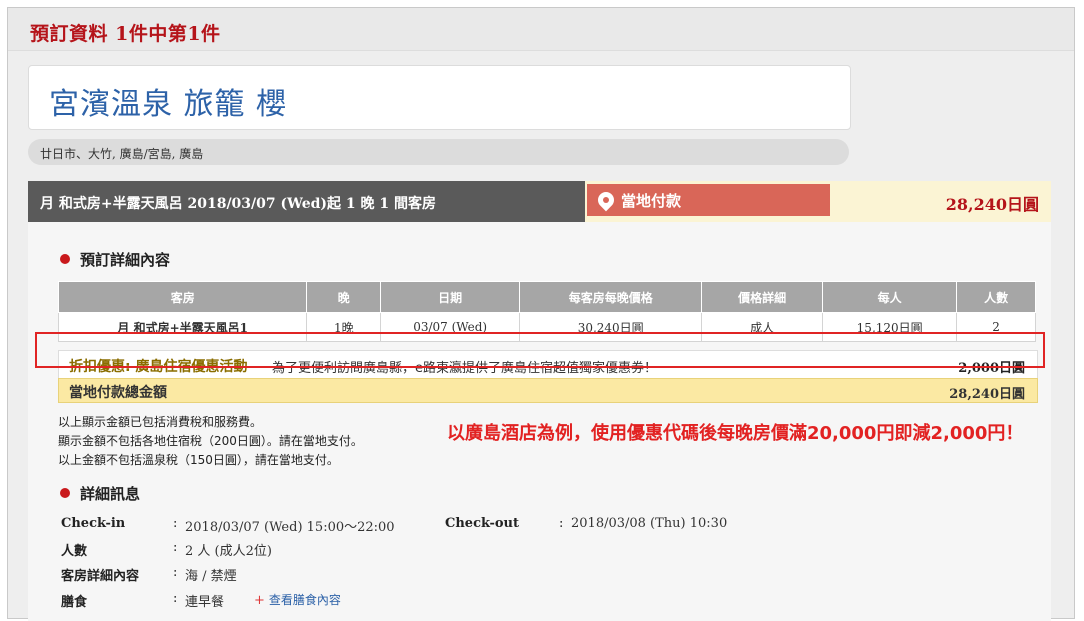  What do you see at coordinates (160, 422) in the screenshot?
I see `note-line: 以上顯示金額已包括消費稅和服務費。` at bounding box center [160, 422].